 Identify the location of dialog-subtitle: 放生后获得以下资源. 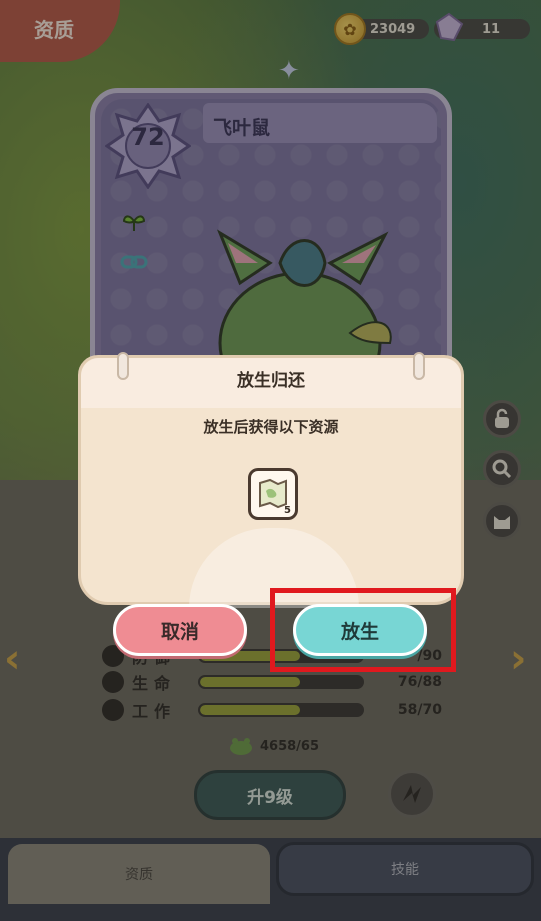
(271, 427).